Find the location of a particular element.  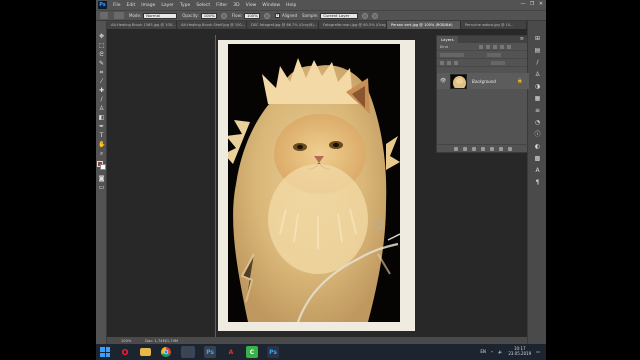

minimize-button: — is located at coordinates (523, 4).